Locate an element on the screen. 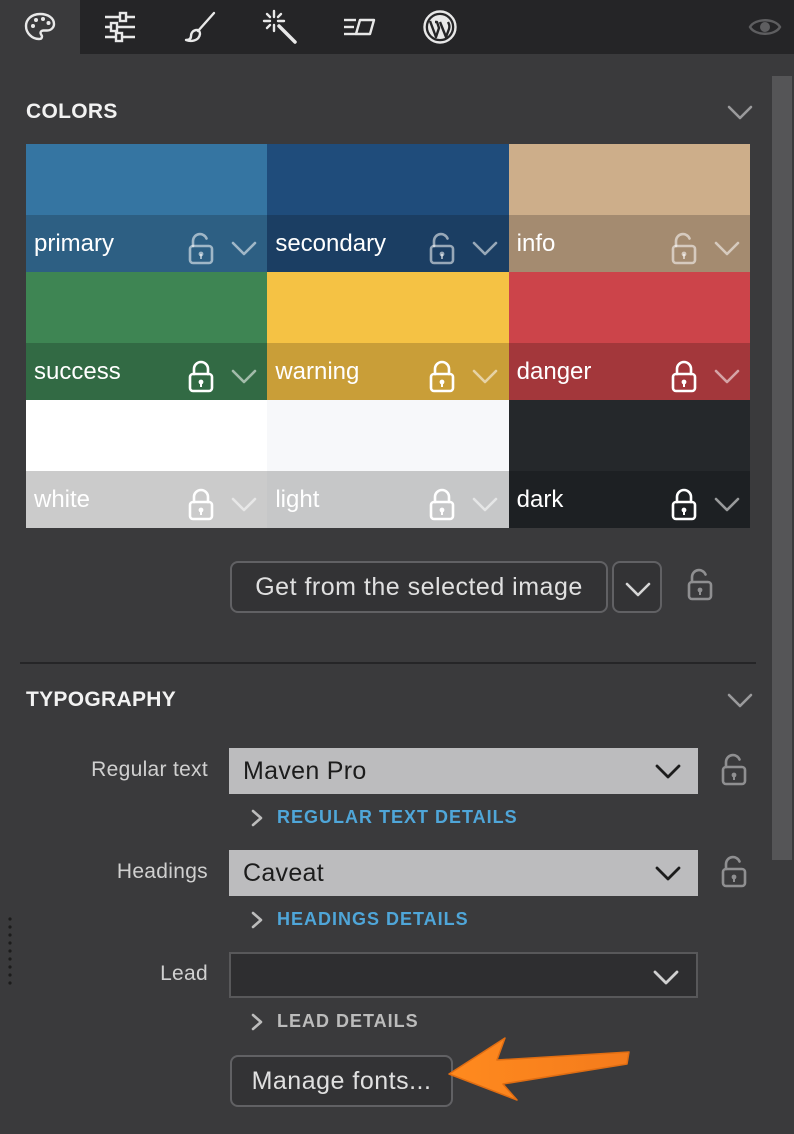 This screenshot has width=794, height=1134. regular-text-details-toggle: REGULAR TEXT DETAILS is located at coordinates (384, 817).